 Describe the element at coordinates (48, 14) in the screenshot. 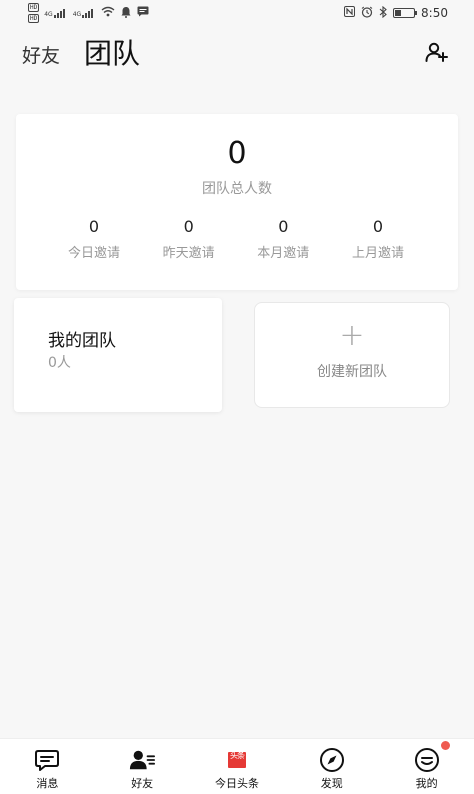

I see `network1-label: 4G` at that location.